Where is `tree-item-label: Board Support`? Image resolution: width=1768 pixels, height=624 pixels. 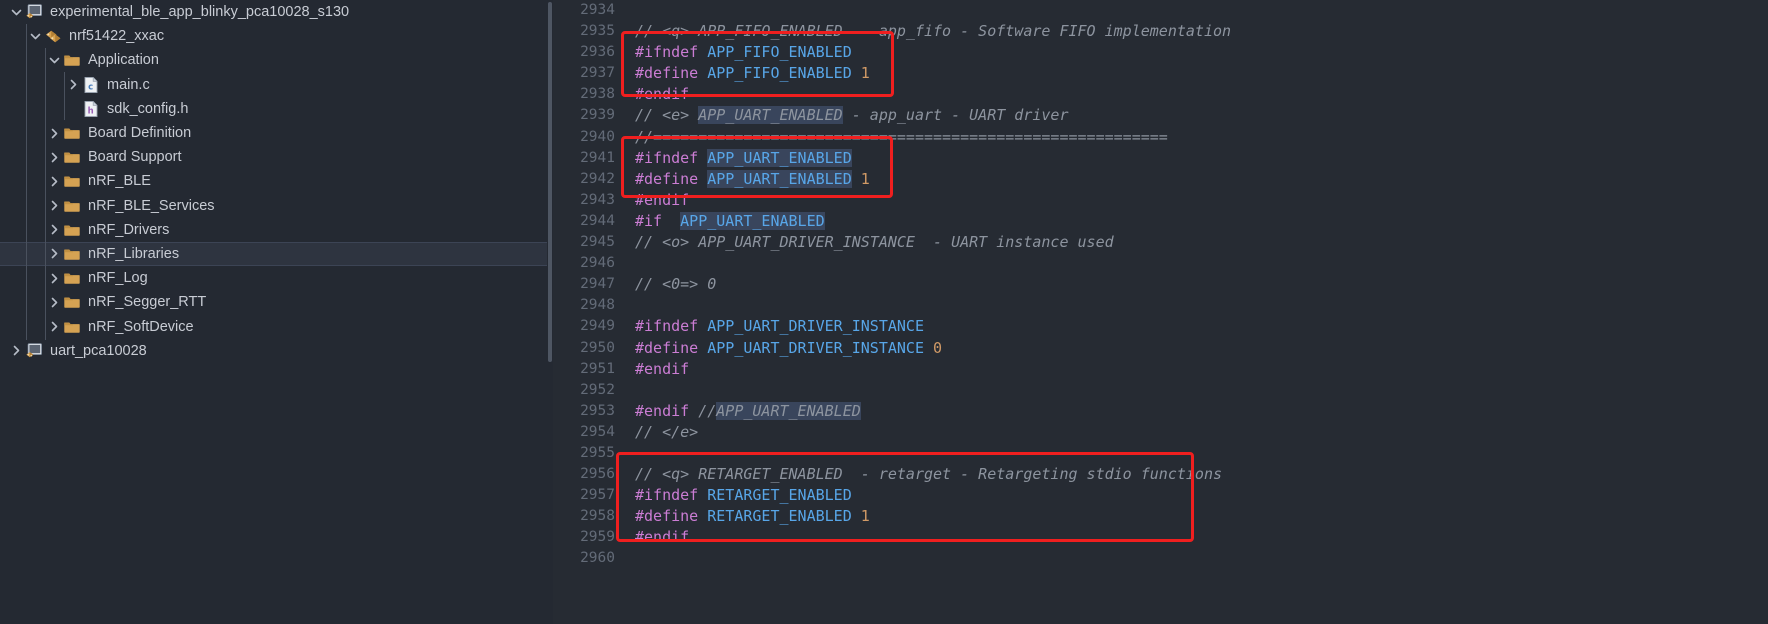 tree-item-label: Board Support is located at coordinates (135, 157).